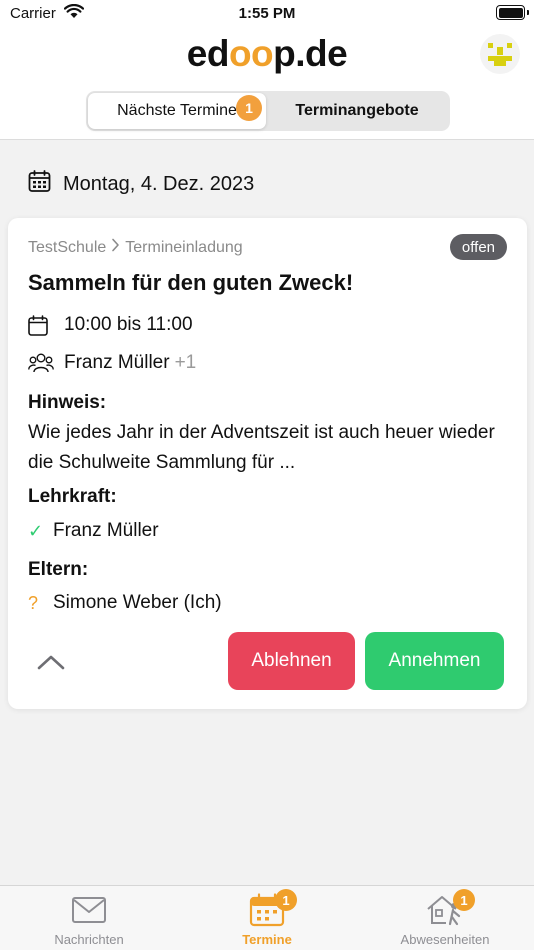 This screenshot has height=950, width=534. Describe the element at coordinates (117, 362) in the screenshot. I see `participant-name: Franz Müller` at that location.